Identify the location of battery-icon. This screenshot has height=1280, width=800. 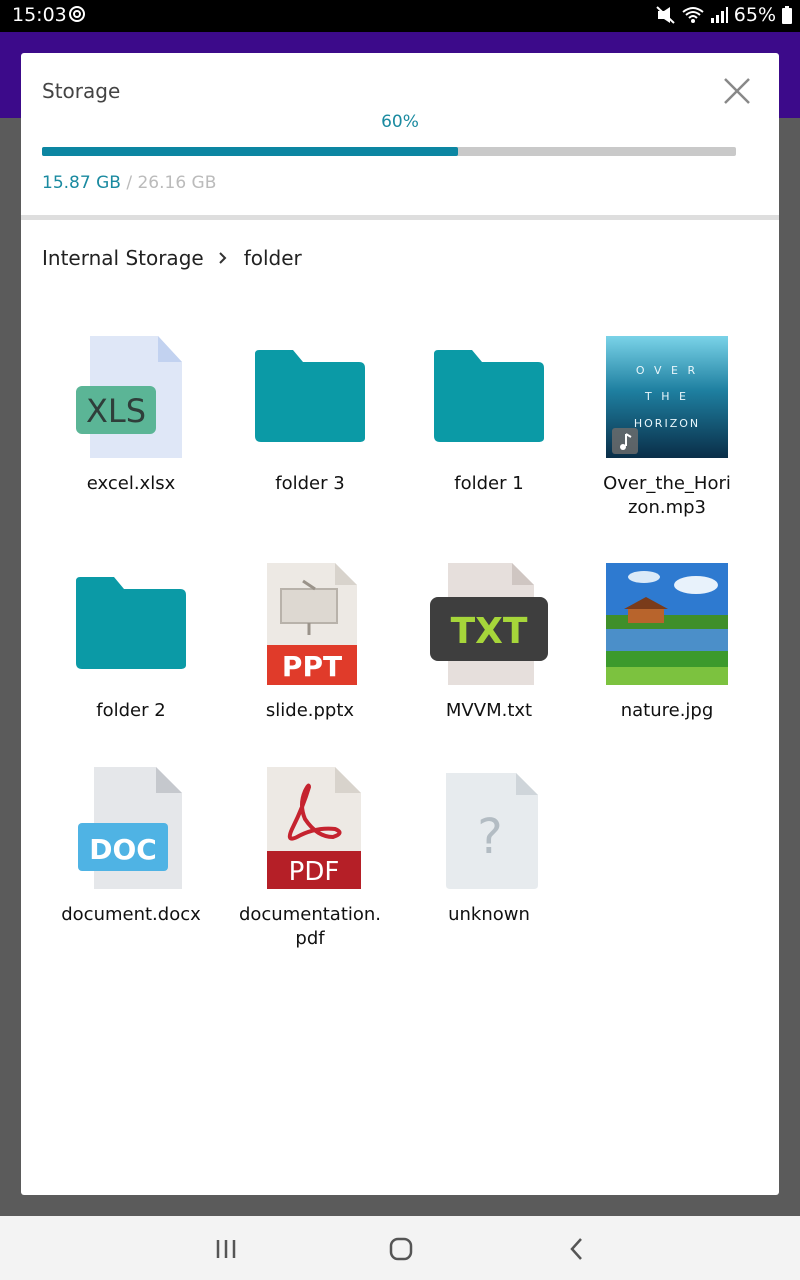
(787, 15).